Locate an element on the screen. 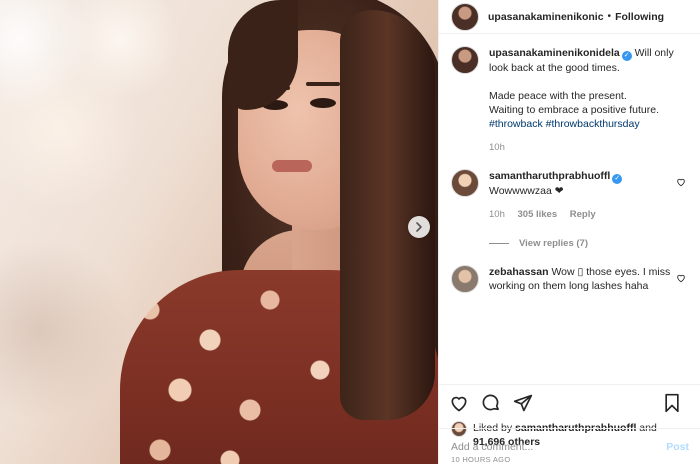 This screenshot has height=464, width=700. save-button is located at coordinates (672, 403).